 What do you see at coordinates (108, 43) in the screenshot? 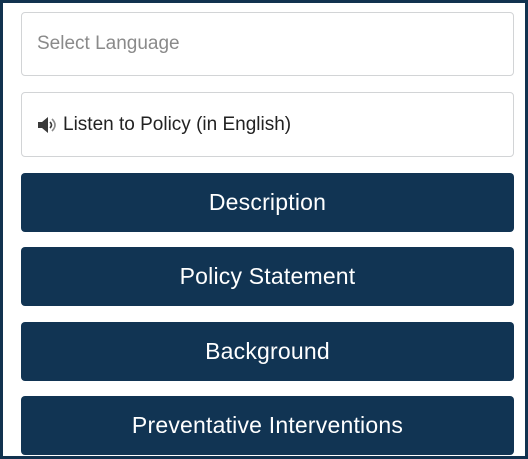
I see `language-select-placeholder: Select Language` at bounding box center [108, 43].